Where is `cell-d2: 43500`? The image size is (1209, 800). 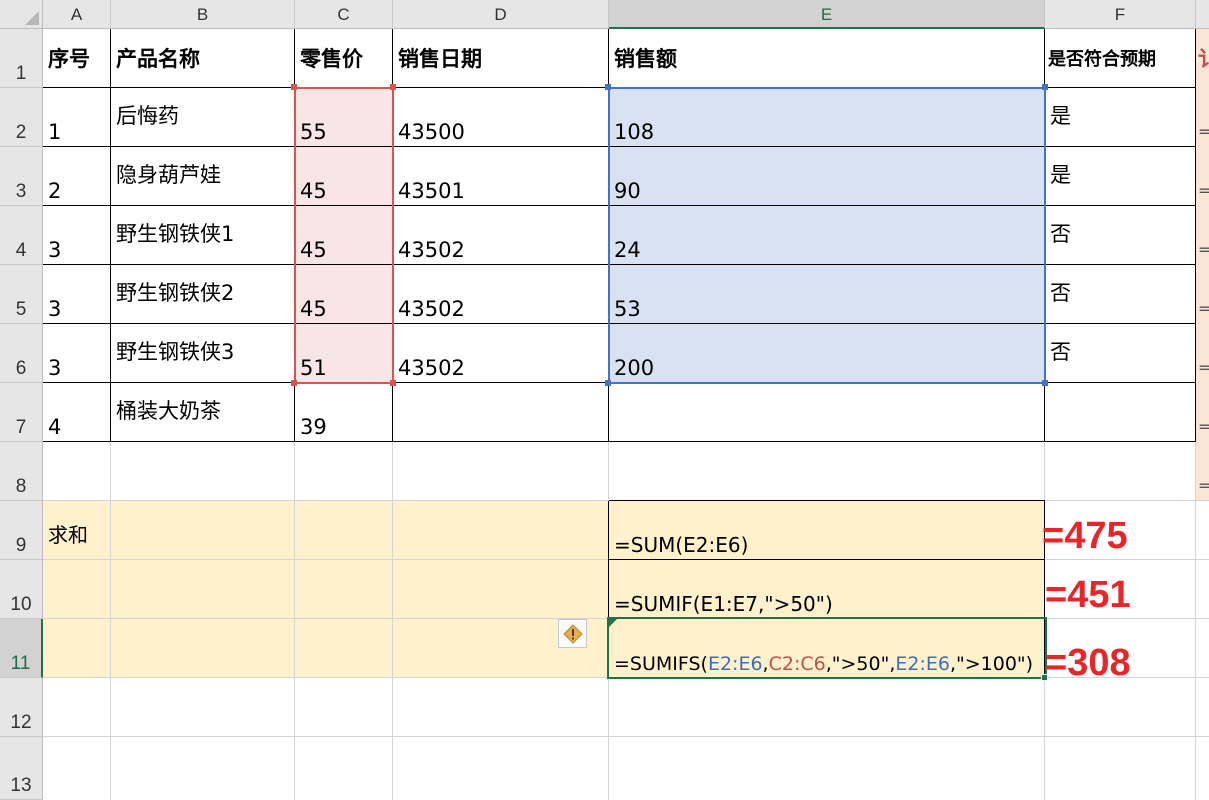
cell-d2: 43500 is located at coordinates (500, 117).